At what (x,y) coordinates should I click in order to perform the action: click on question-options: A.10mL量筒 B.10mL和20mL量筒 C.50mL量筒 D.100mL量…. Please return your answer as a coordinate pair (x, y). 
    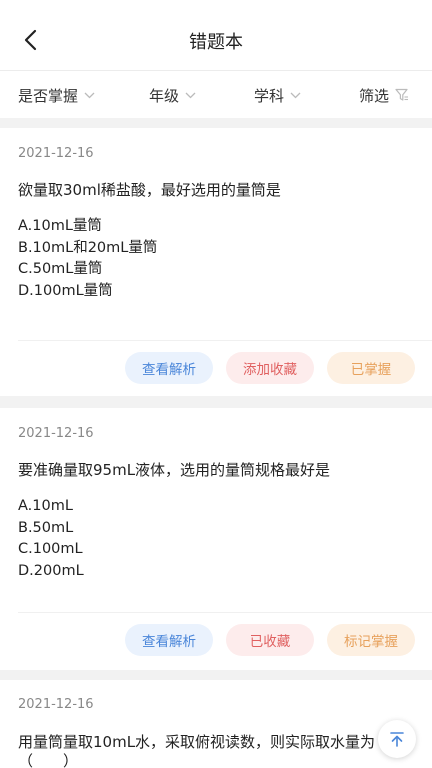
    Looking at the image, I should click on (87, 259).